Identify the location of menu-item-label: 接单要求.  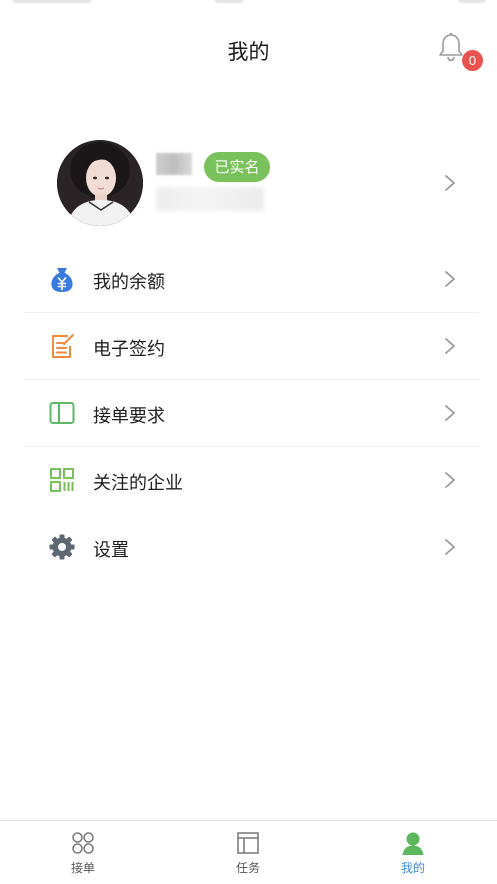
(129, 416).